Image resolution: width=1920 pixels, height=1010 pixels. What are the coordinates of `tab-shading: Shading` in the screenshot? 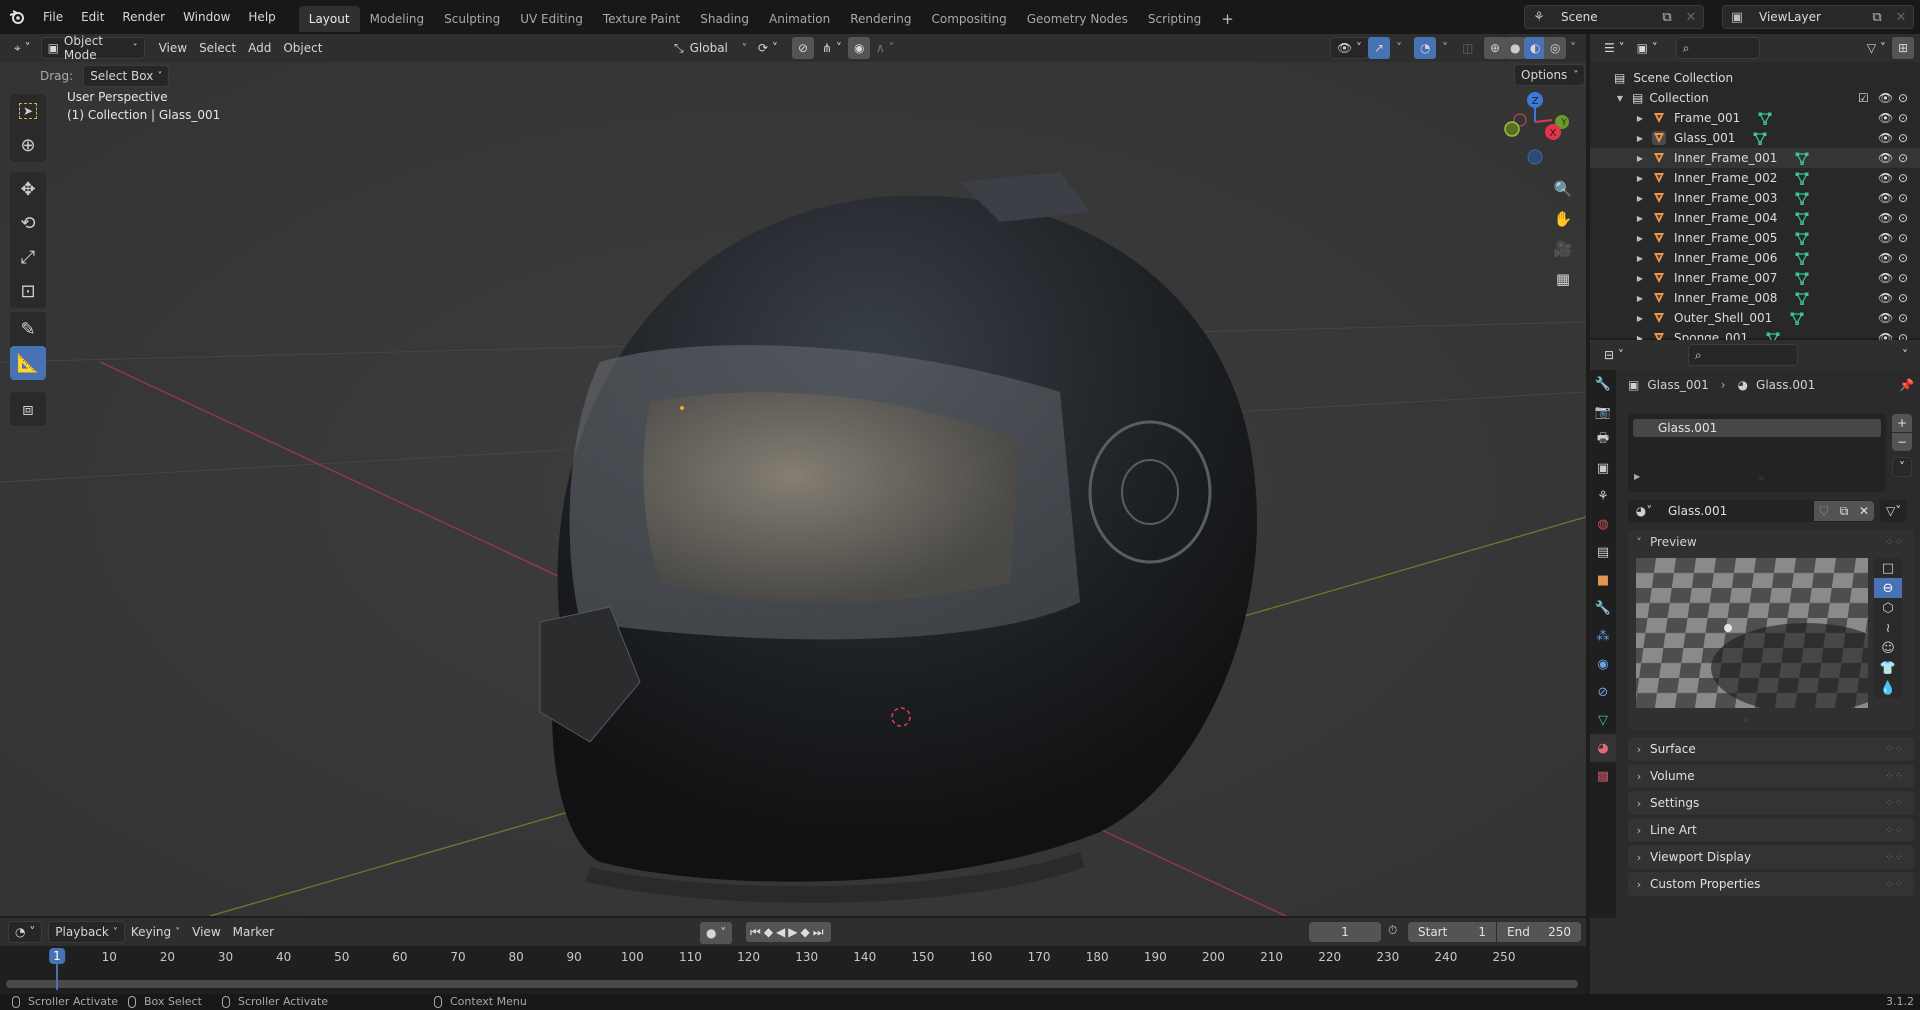 It's located at (724, 19).